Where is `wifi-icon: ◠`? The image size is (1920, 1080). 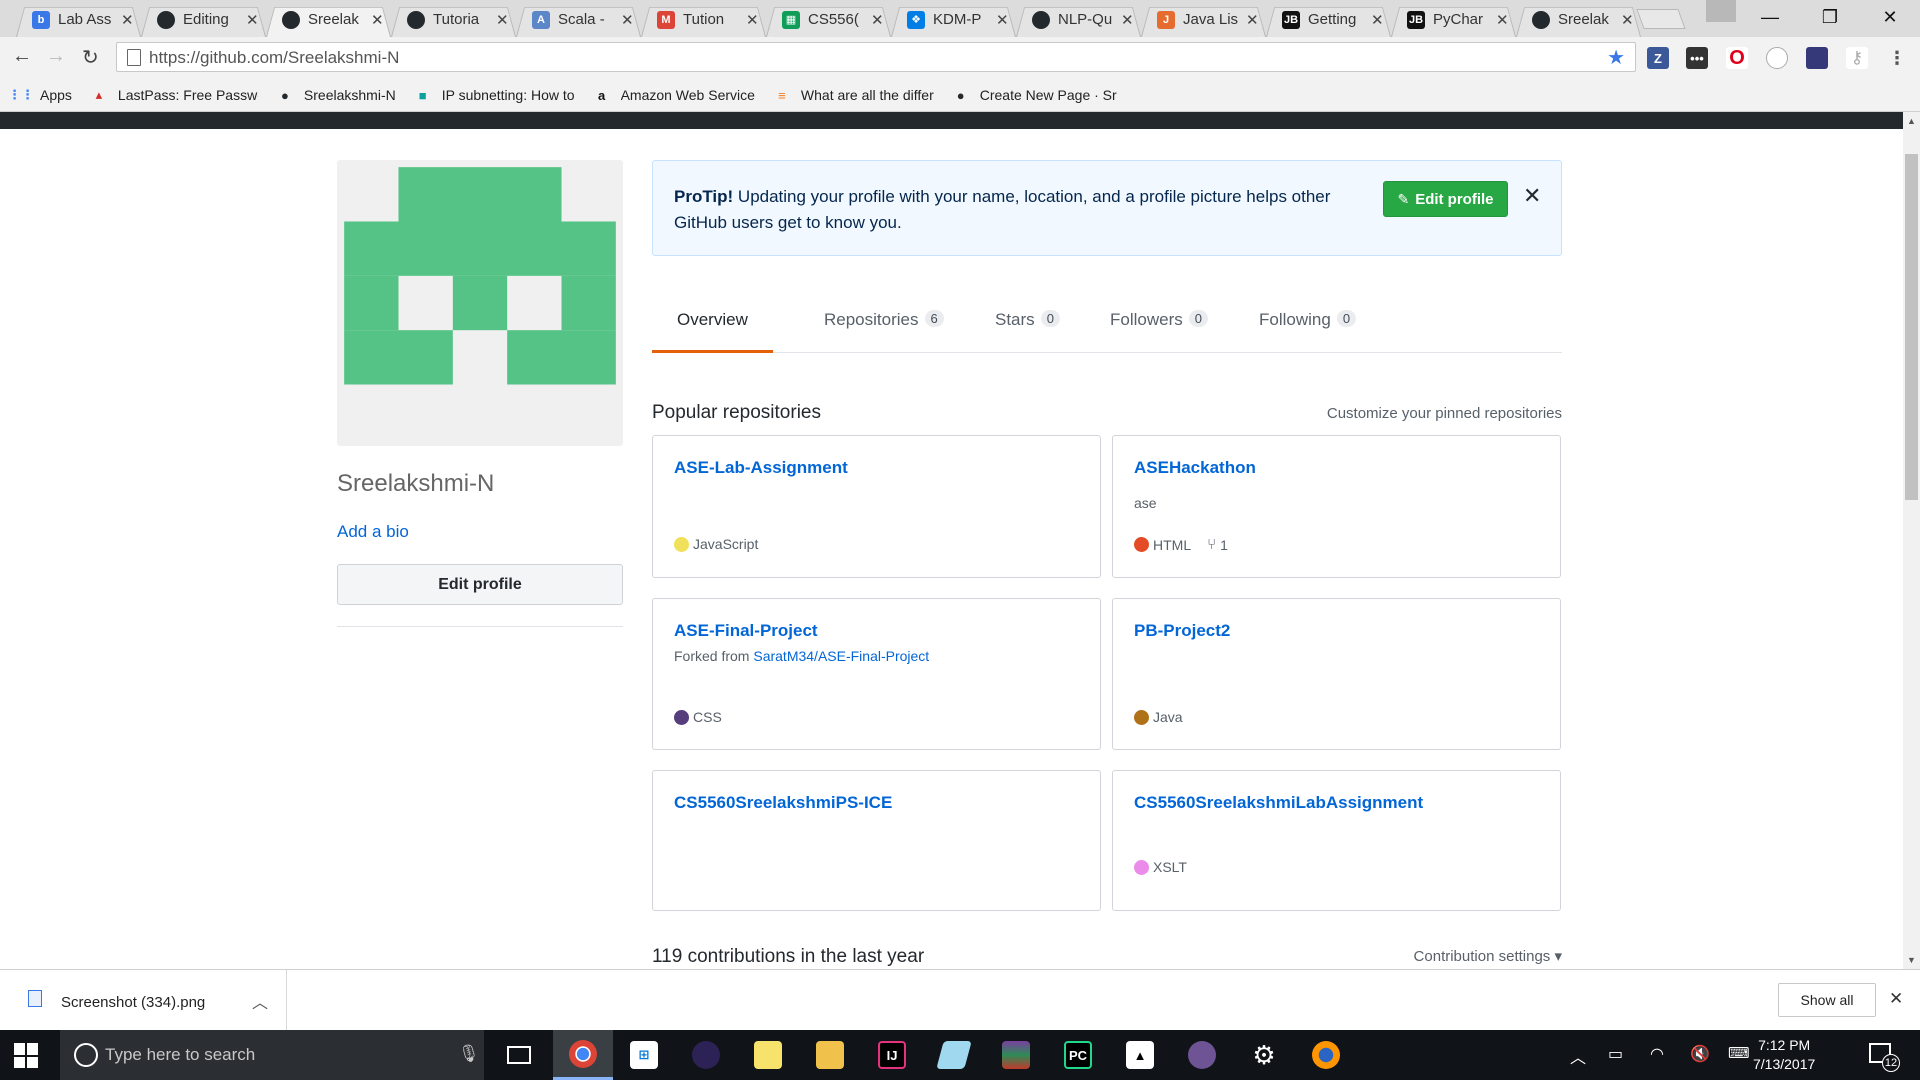
wifi-icon: ◠ is located at coordinates (1657, 1054).